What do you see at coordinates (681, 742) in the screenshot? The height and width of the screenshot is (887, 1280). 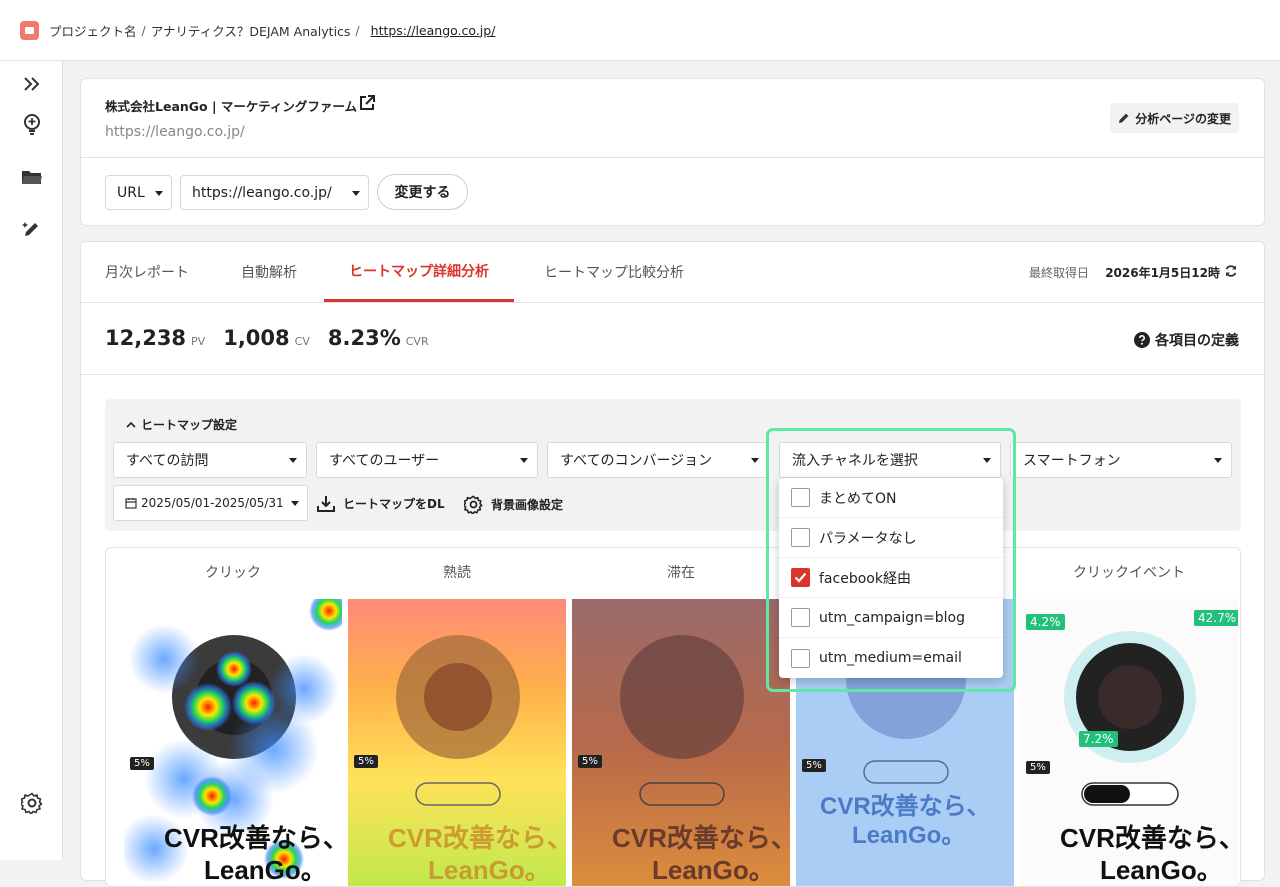 I see `heatmap-stay-screenshot: CVR改善なら、 LeanGo。 5%` at bounding box center [681, 742].